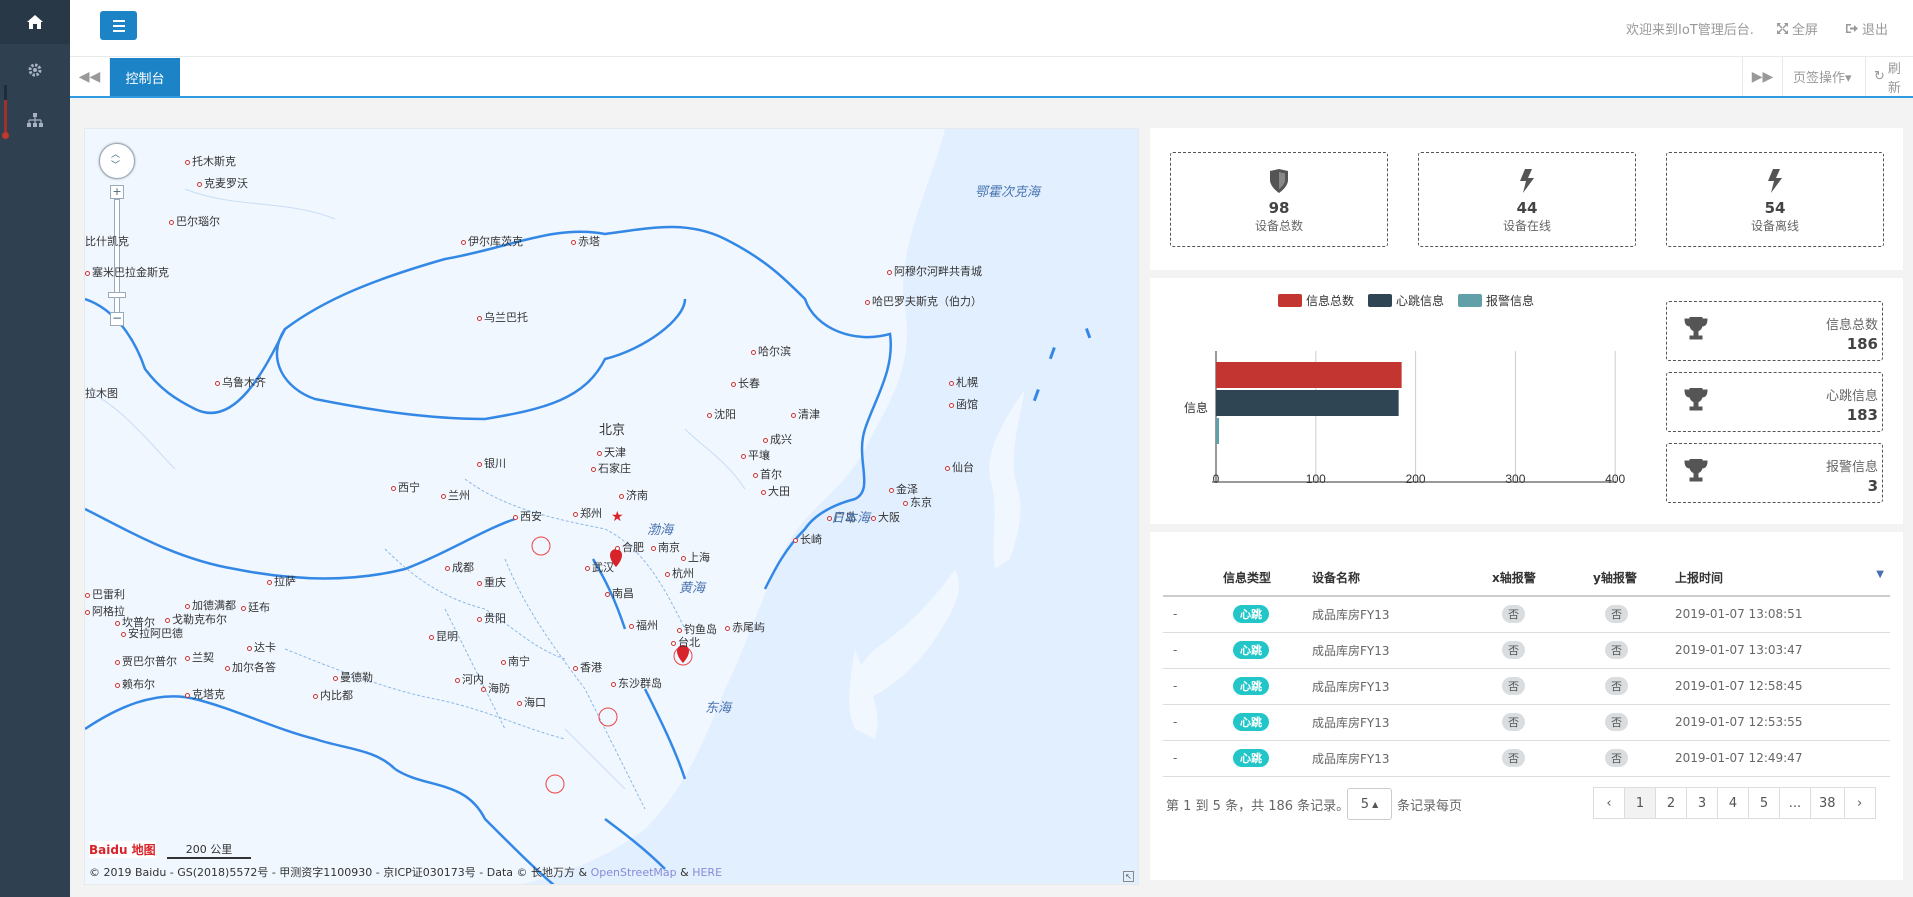 The height and width of the screenshot is (897, 1913). I want to click on message-bar-chart: 信息总数心跳信息报警信息0100200300400信息, so click(1405, 389).